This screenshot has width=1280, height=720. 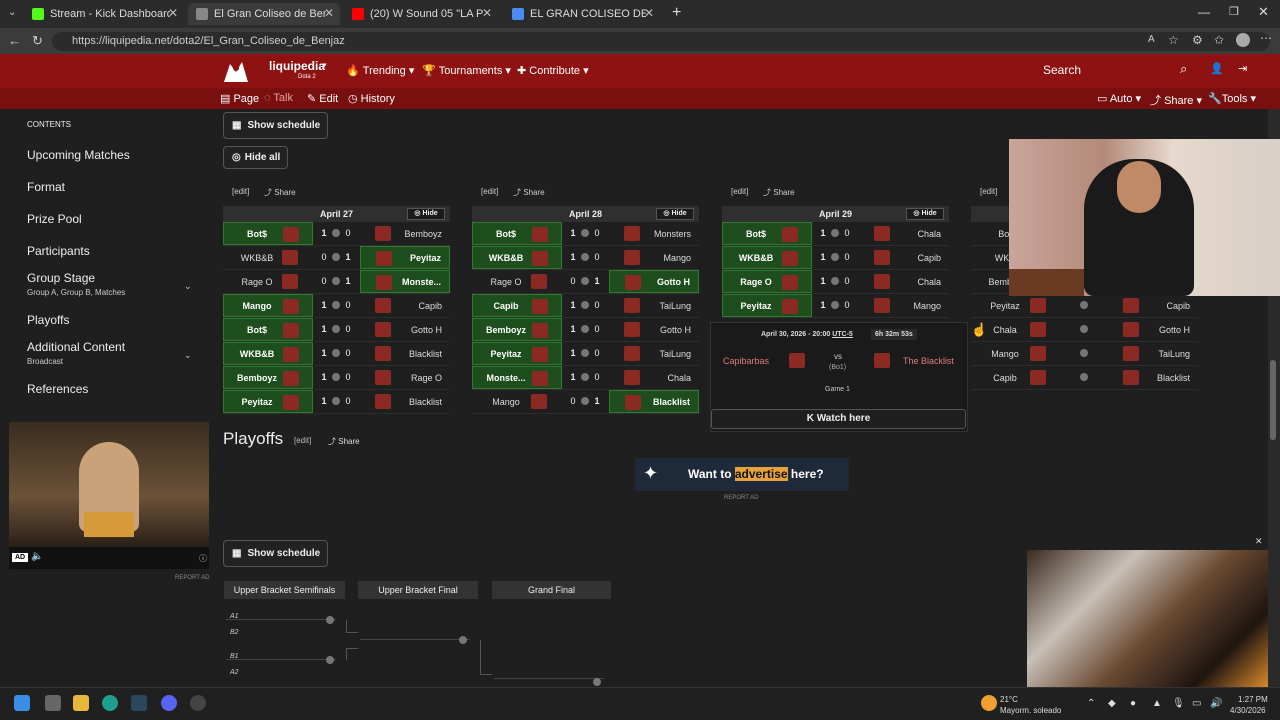 What do you see at coordinates (22, 703) in the screenshot?
I see `windows-start-icon` at bounding box center [22, 703].